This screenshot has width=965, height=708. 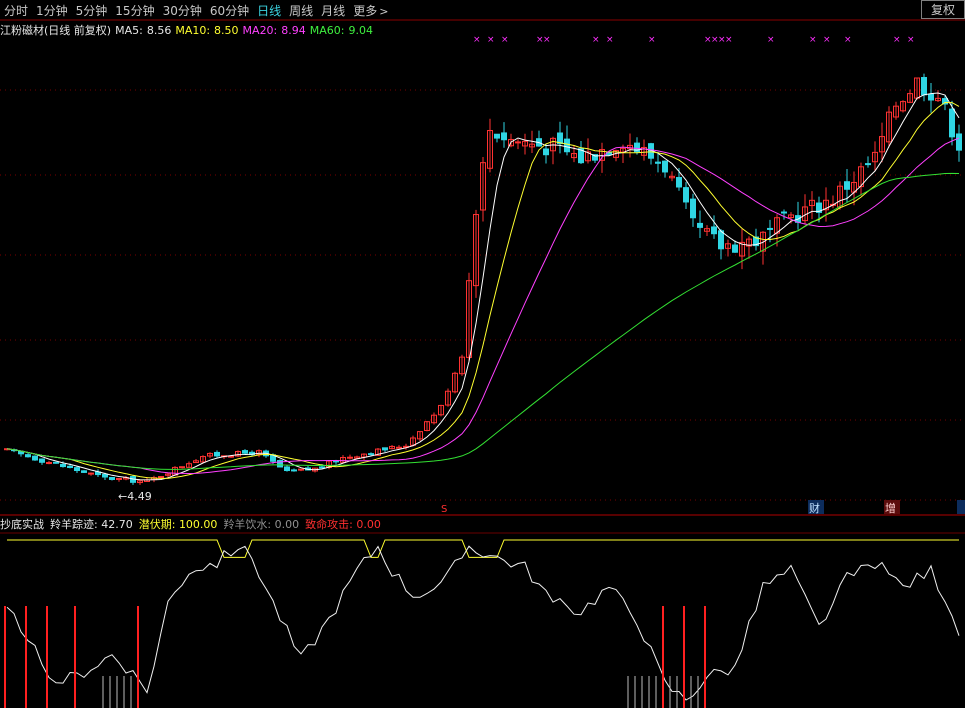 I want to click on indicator-4-label: 致命攻击:, so click(x=329, y=524).